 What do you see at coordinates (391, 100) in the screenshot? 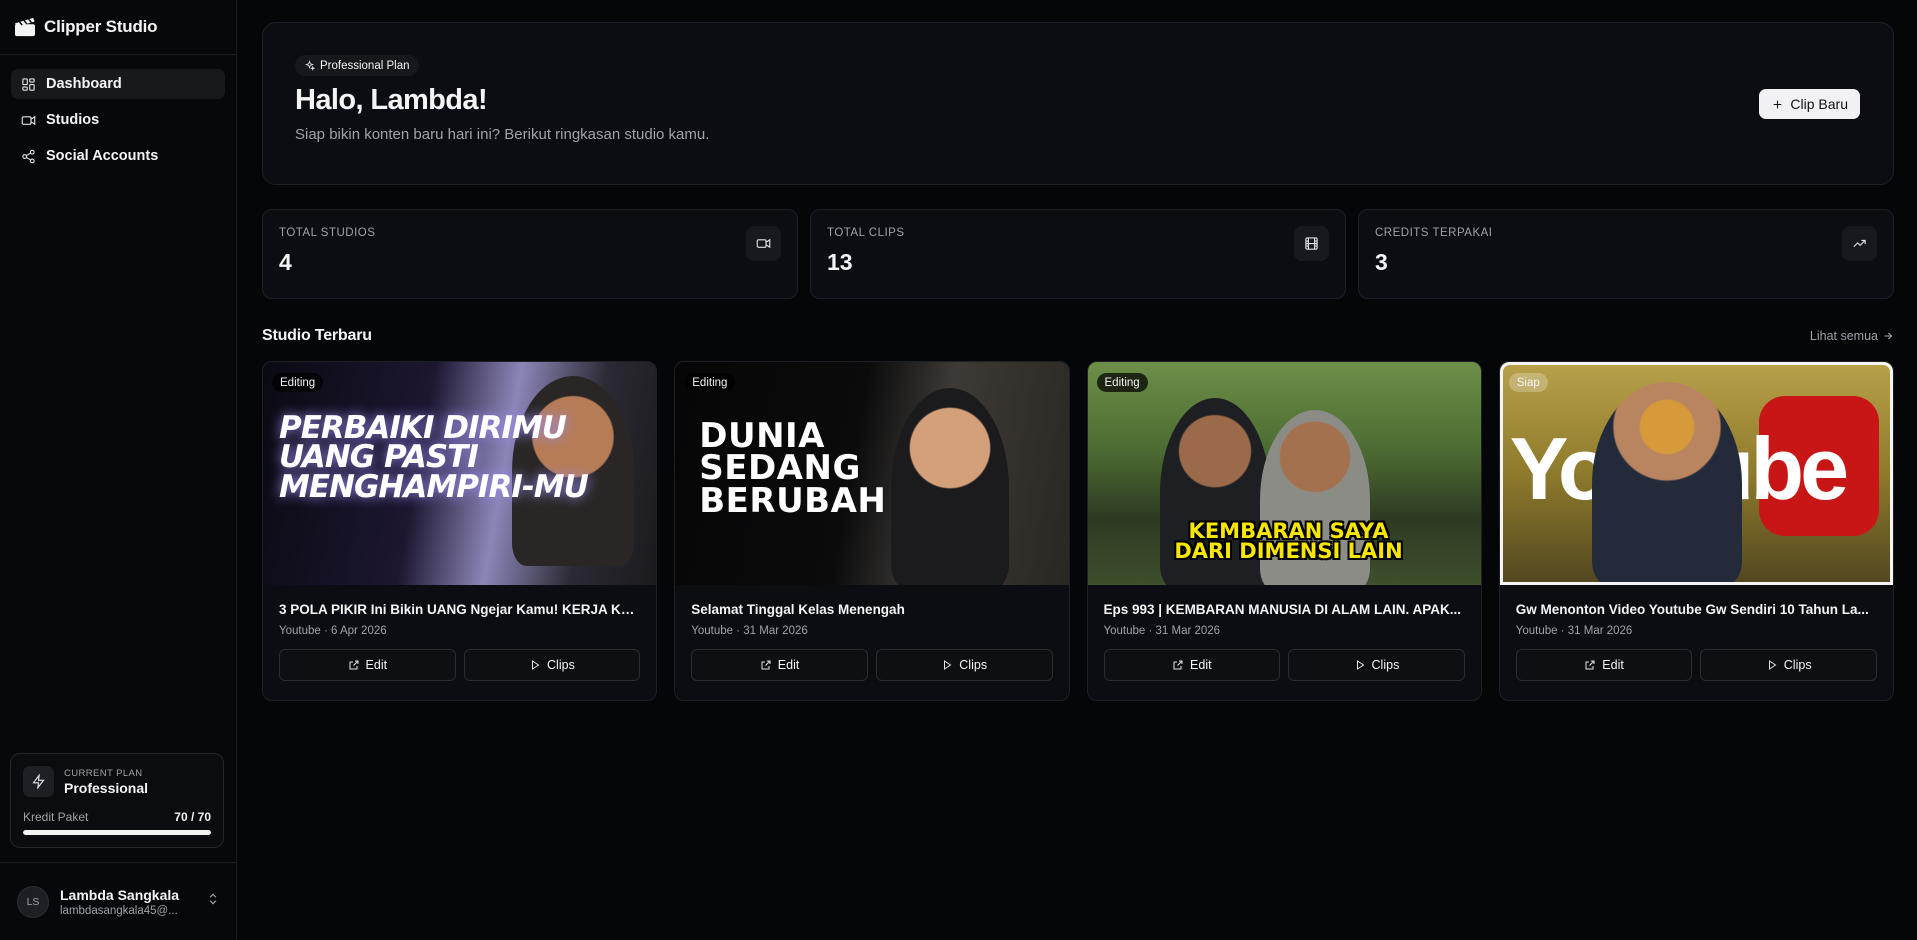
I see `page-title: Halo, Lambda!` at bounding box center [391, 100].